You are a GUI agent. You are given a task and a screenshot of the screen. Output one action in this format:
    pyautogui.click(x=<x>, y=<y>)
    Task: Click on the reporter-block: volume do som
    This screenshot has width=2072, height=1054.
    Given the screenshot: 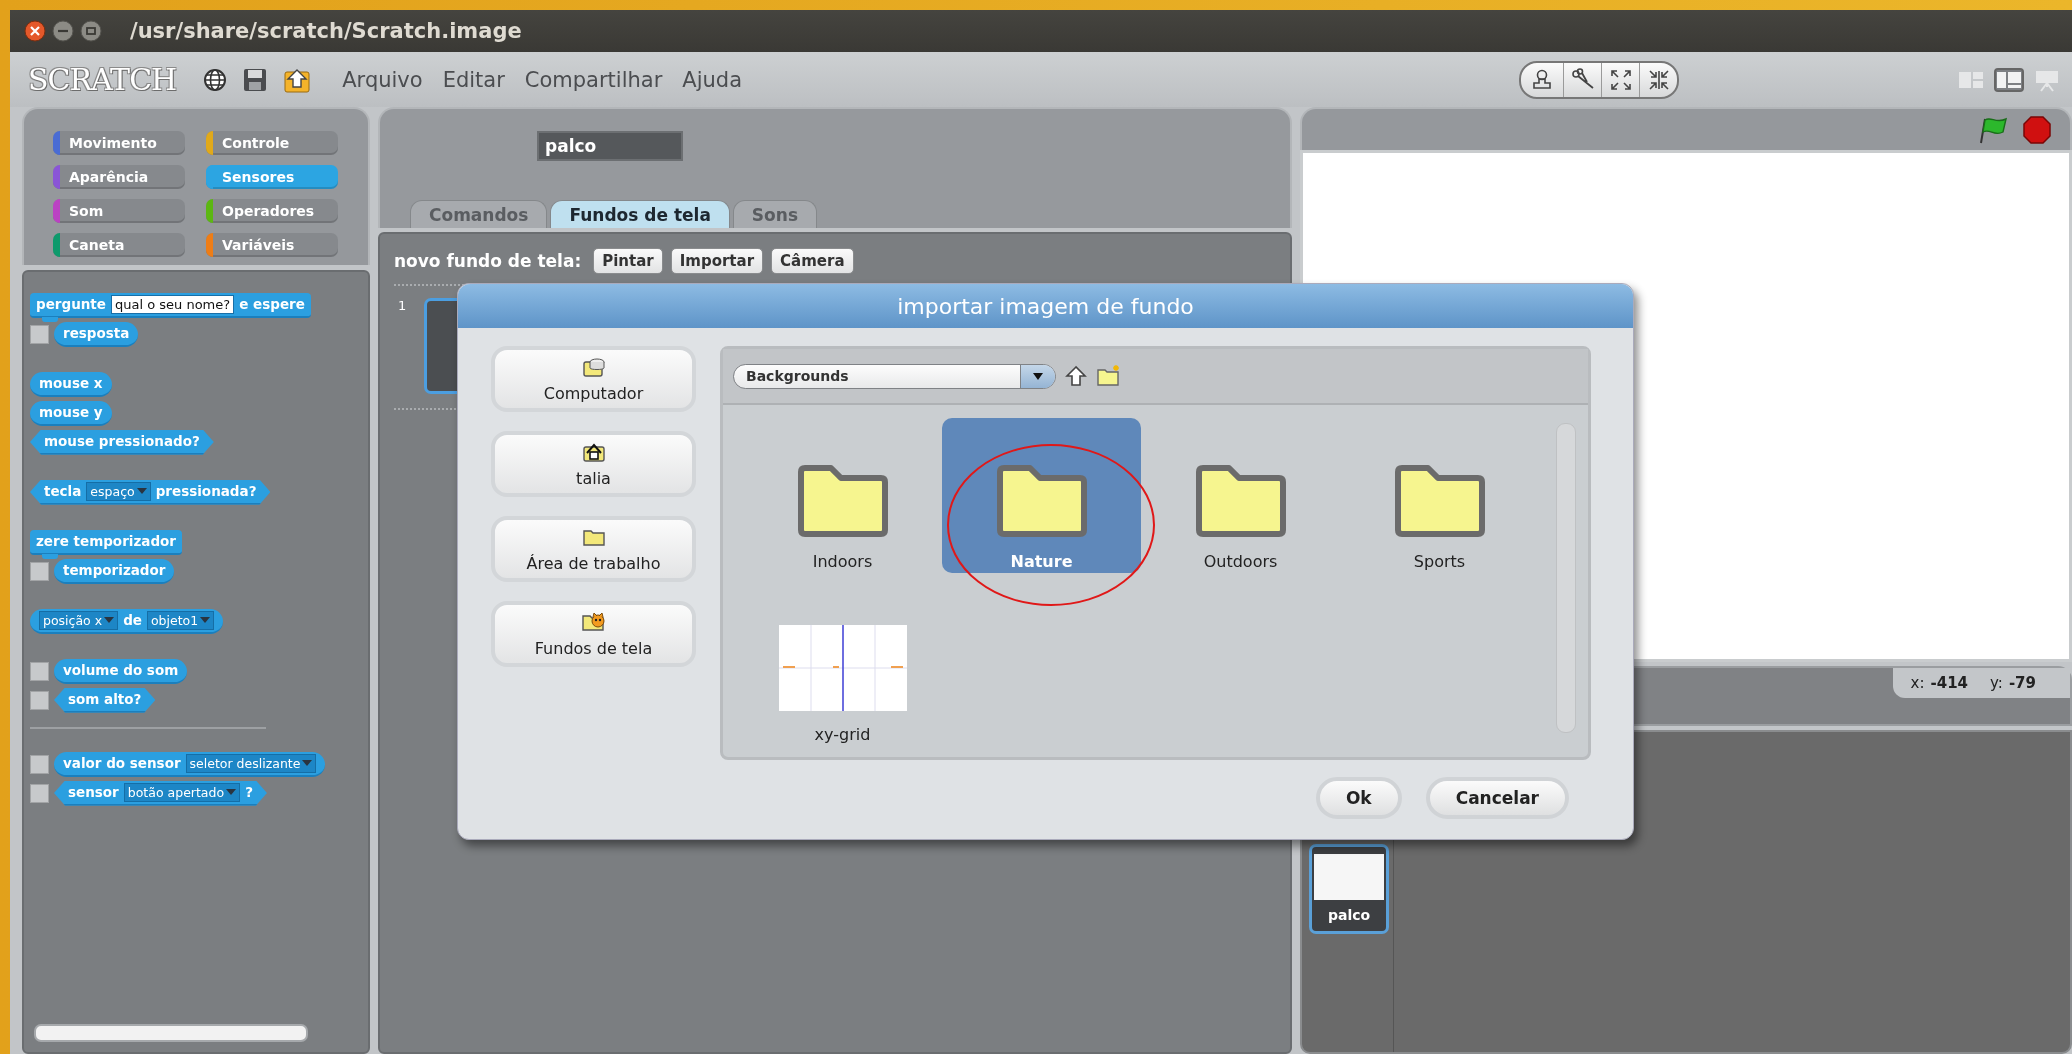 What is the action you would take?
    pyautogui.click(x=121, y=671)
    